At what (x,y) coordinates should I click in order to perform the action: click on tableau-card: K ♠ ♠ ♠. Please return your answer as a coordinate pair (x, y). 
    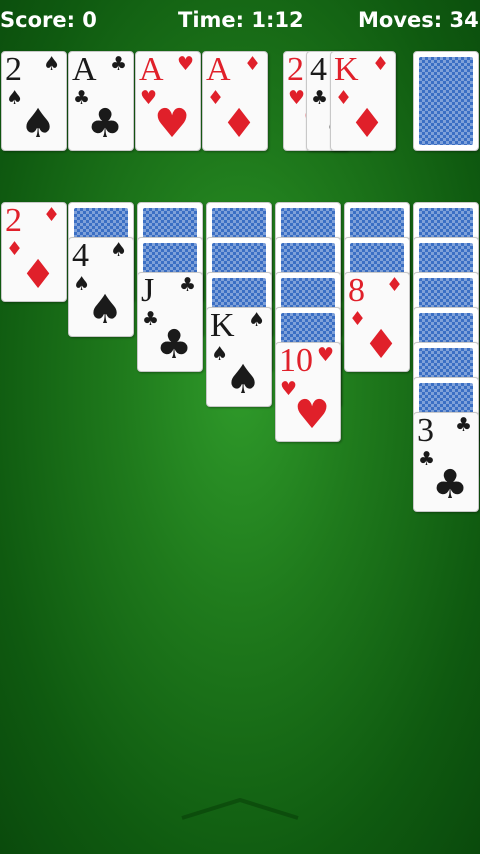
    Looking at the image, I should click on (239, 357).